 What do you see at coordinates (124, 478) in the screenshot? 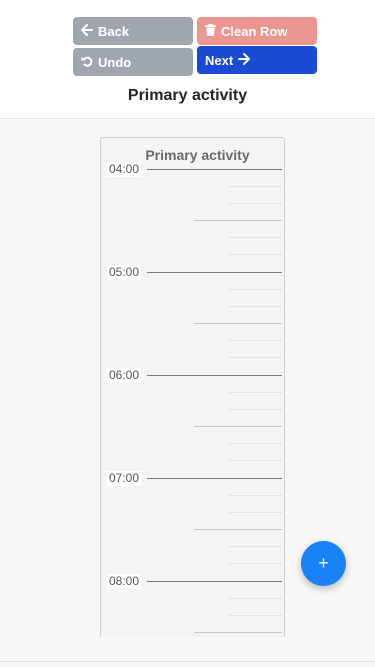
I see `hour-label: 07:00` at bounding box center [124, 478].